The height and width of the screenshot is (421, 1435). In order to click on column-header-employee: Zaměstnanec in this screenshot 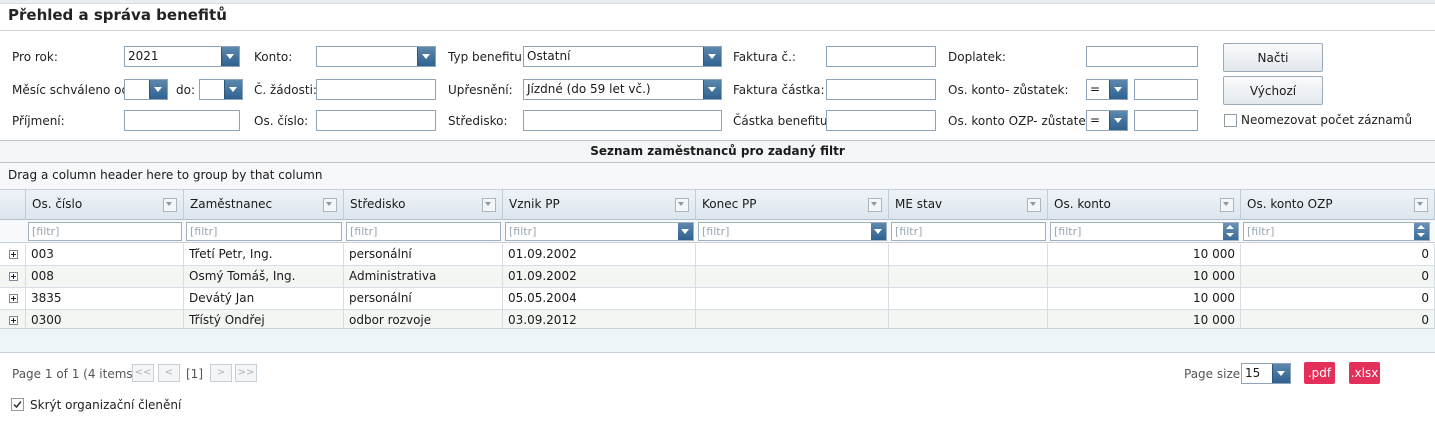, I will do `click(264, 205)`.